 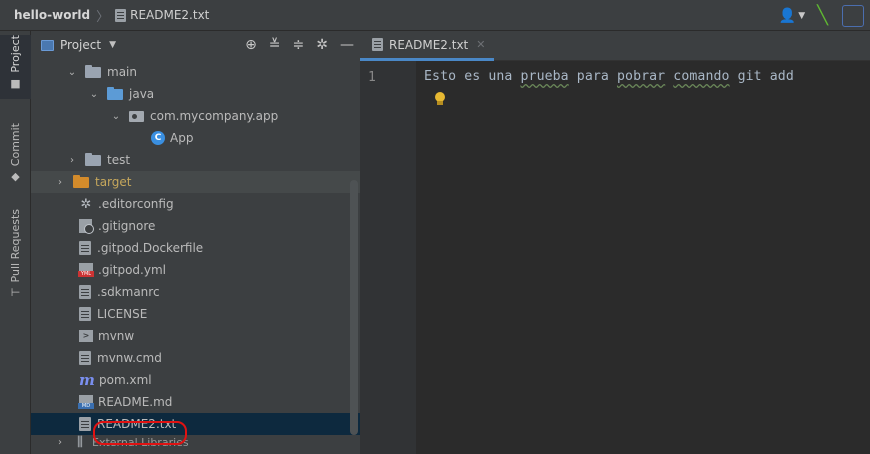 I want to click on code-word-typo: pobrar, so click(x=641, y=76).